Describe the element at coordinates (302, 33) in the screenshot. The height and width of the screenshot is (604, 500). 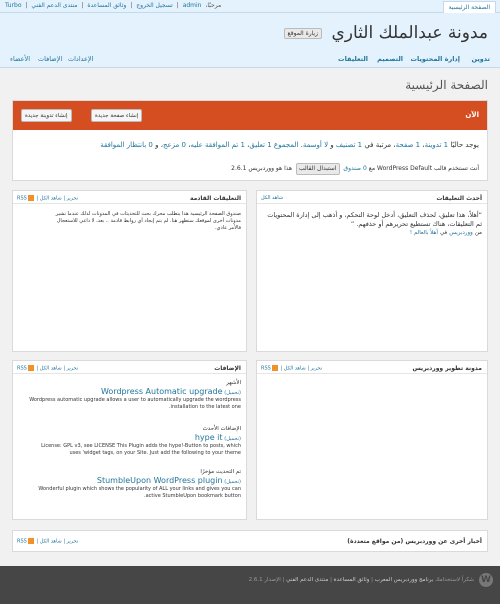
I see `visit-site-button: زيارة الموقع` at that location.